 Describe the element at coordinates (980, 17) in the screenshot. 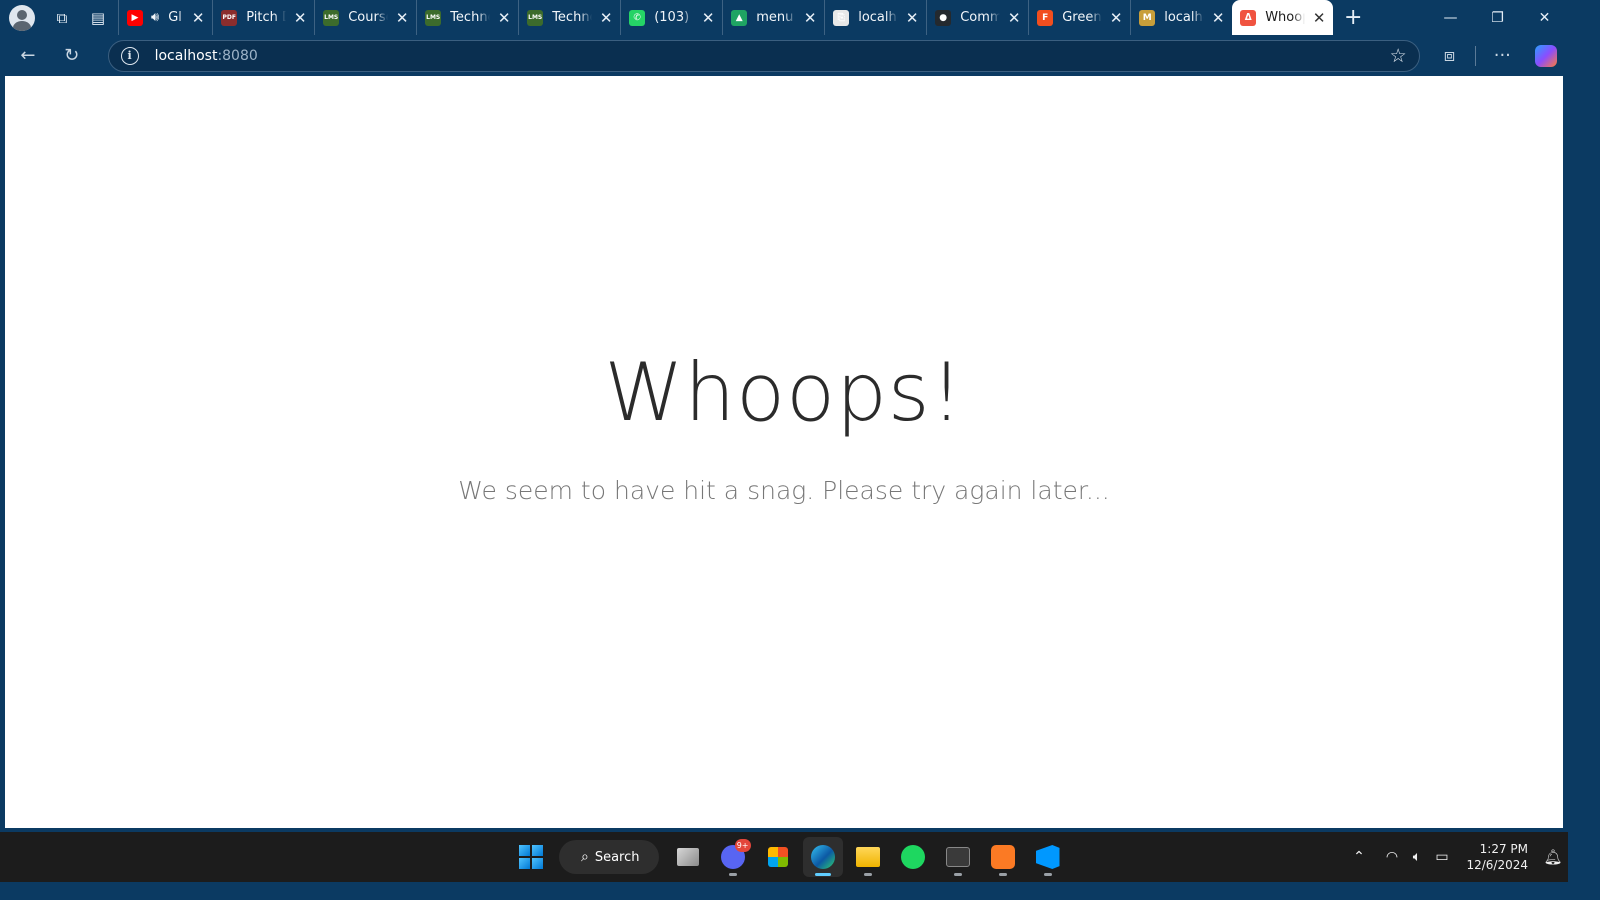

I see `tab-title: Commi` at that location.